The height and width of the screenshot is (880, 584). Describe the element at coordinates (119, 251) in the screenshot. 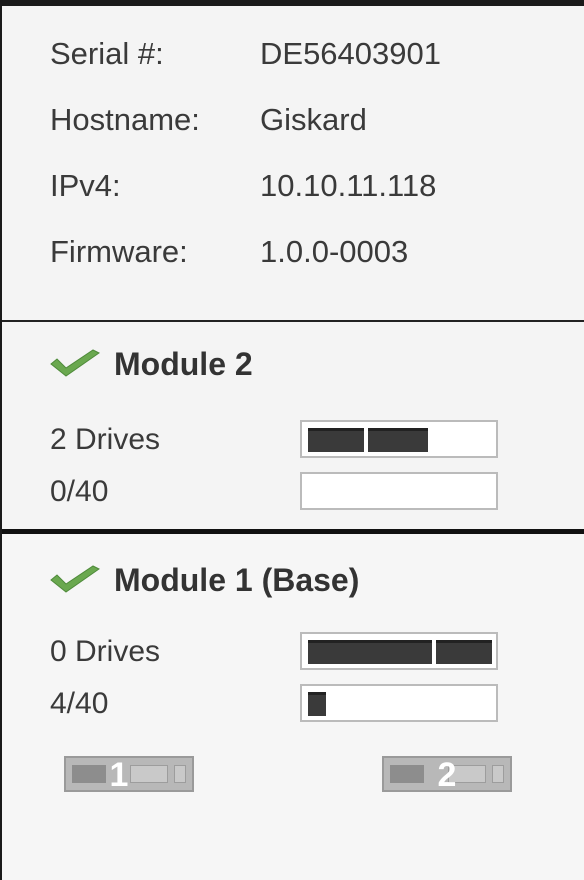

I see `firmware-label: Firmware:` at that location.